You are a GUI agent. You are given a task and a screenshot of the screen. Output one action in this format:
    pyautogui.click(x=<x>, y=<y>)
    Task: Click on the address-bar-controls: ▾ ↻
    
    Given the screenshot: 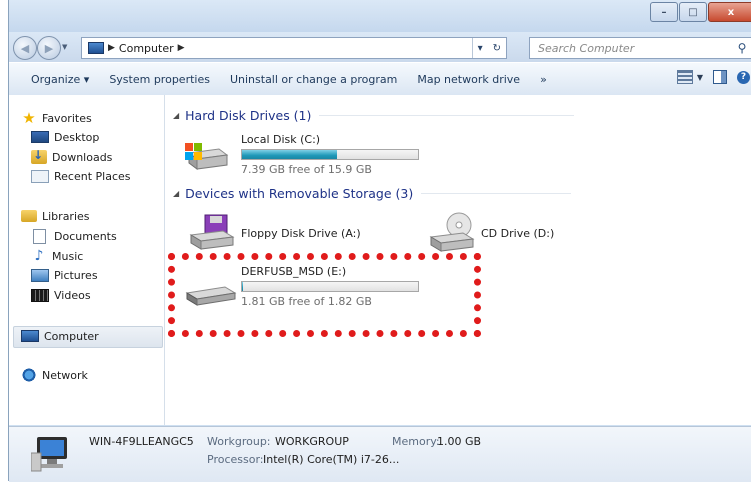 What is the action you would take?
    pyautogui.click(x=488, y=48)
    